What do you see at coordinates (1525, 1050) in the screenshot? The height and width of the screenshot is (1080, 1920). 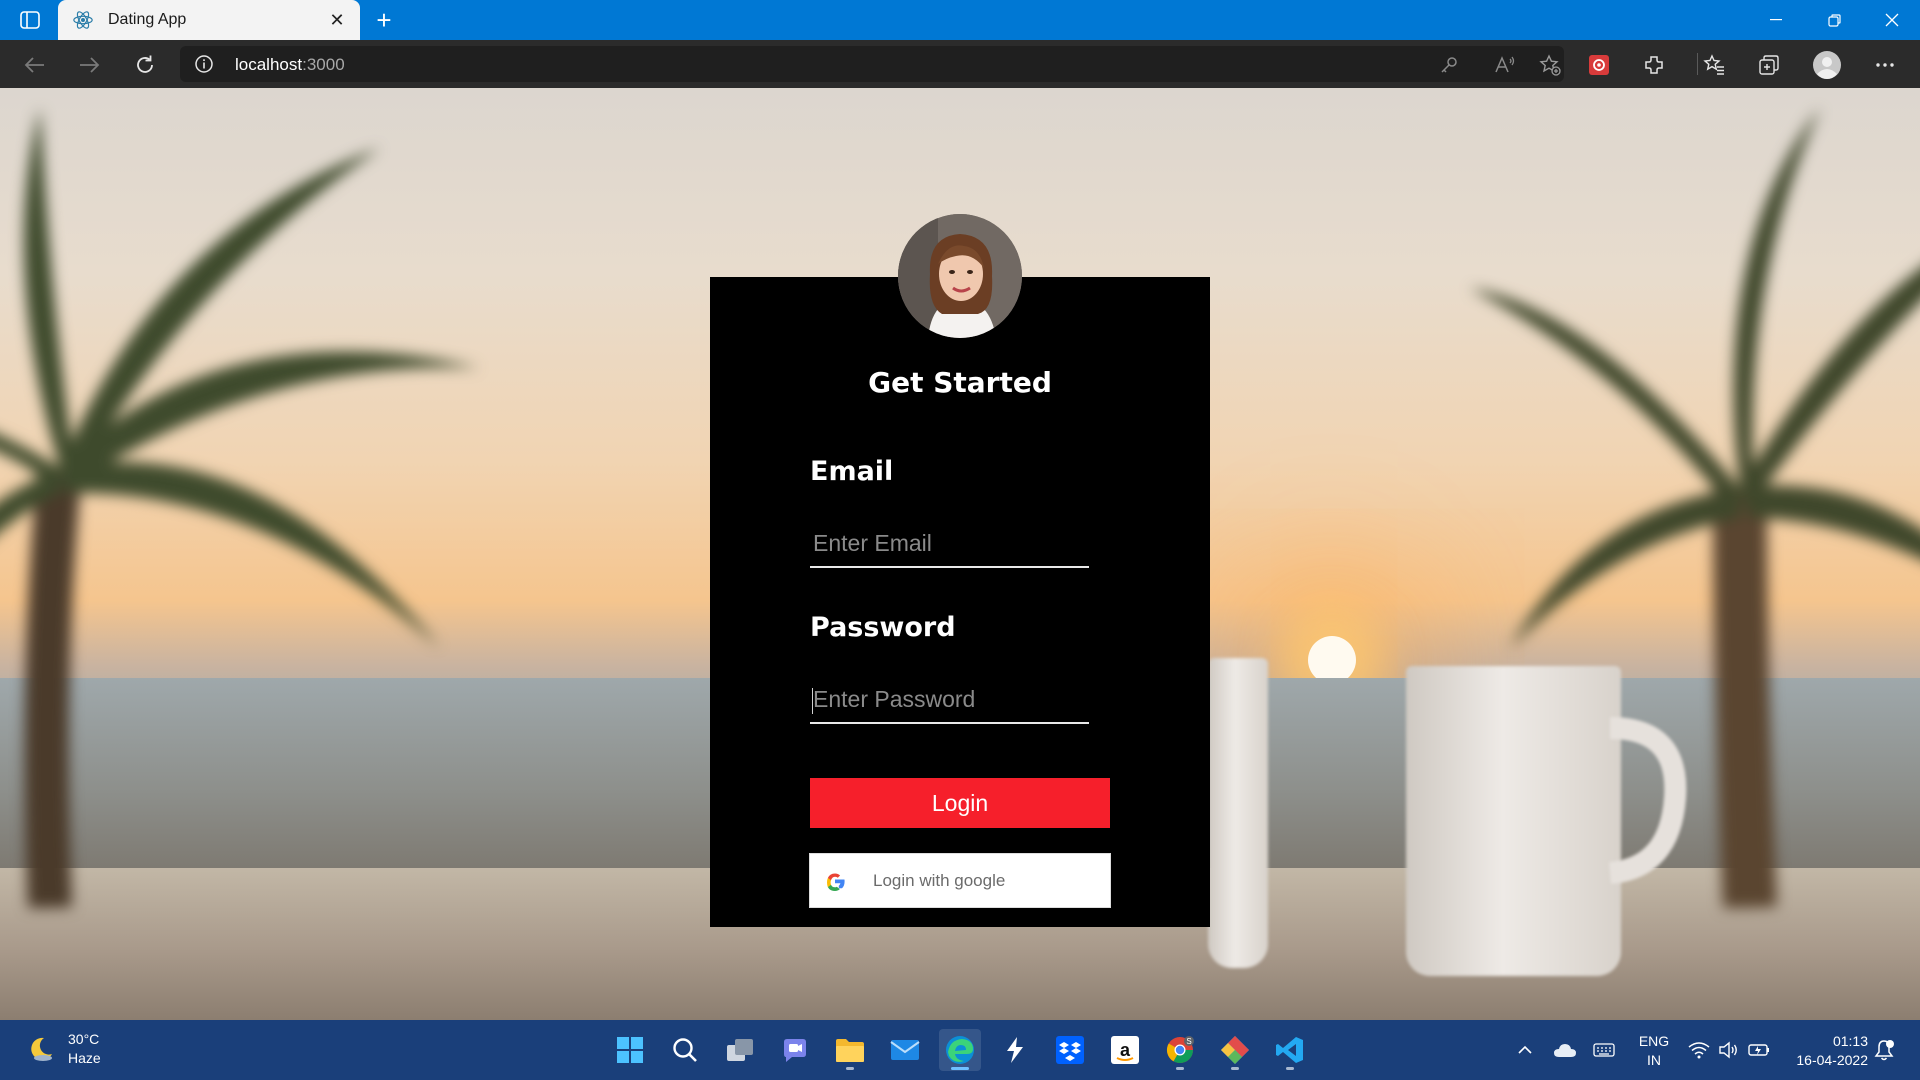 I see `chevron-up-icon` at bounding box center [1525, 1050].